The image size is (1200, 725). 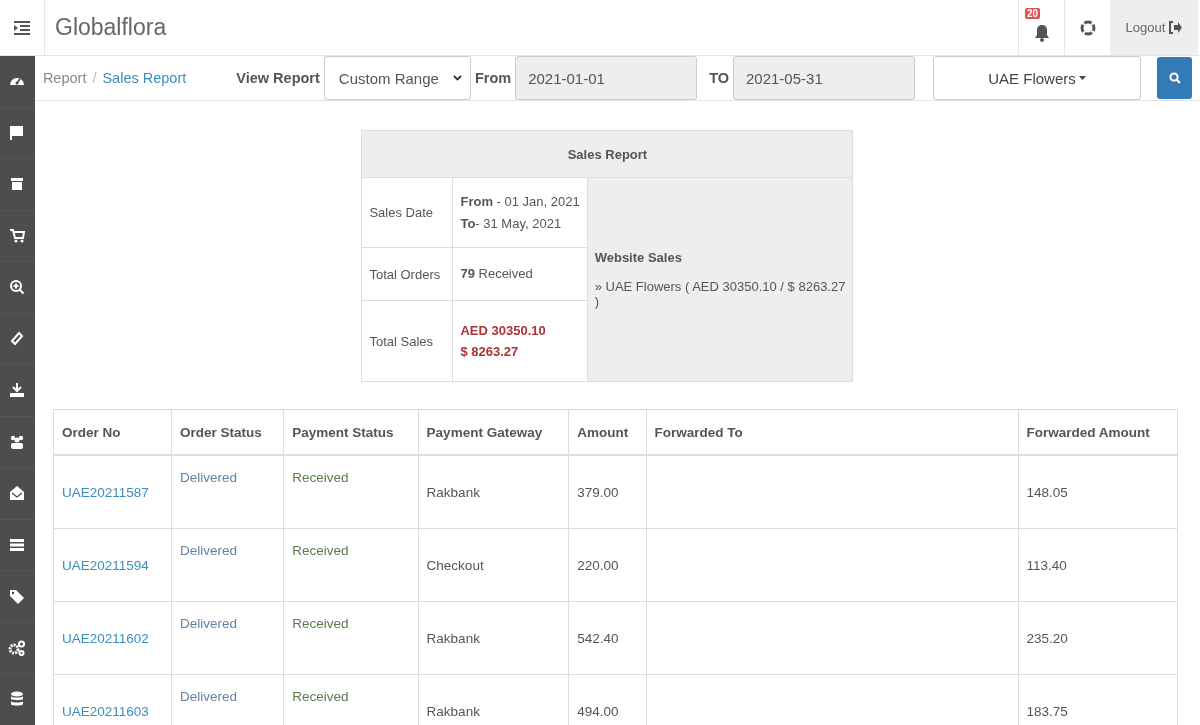 I want to click on summary-title: Sales Report, so click(x=607, y=154).